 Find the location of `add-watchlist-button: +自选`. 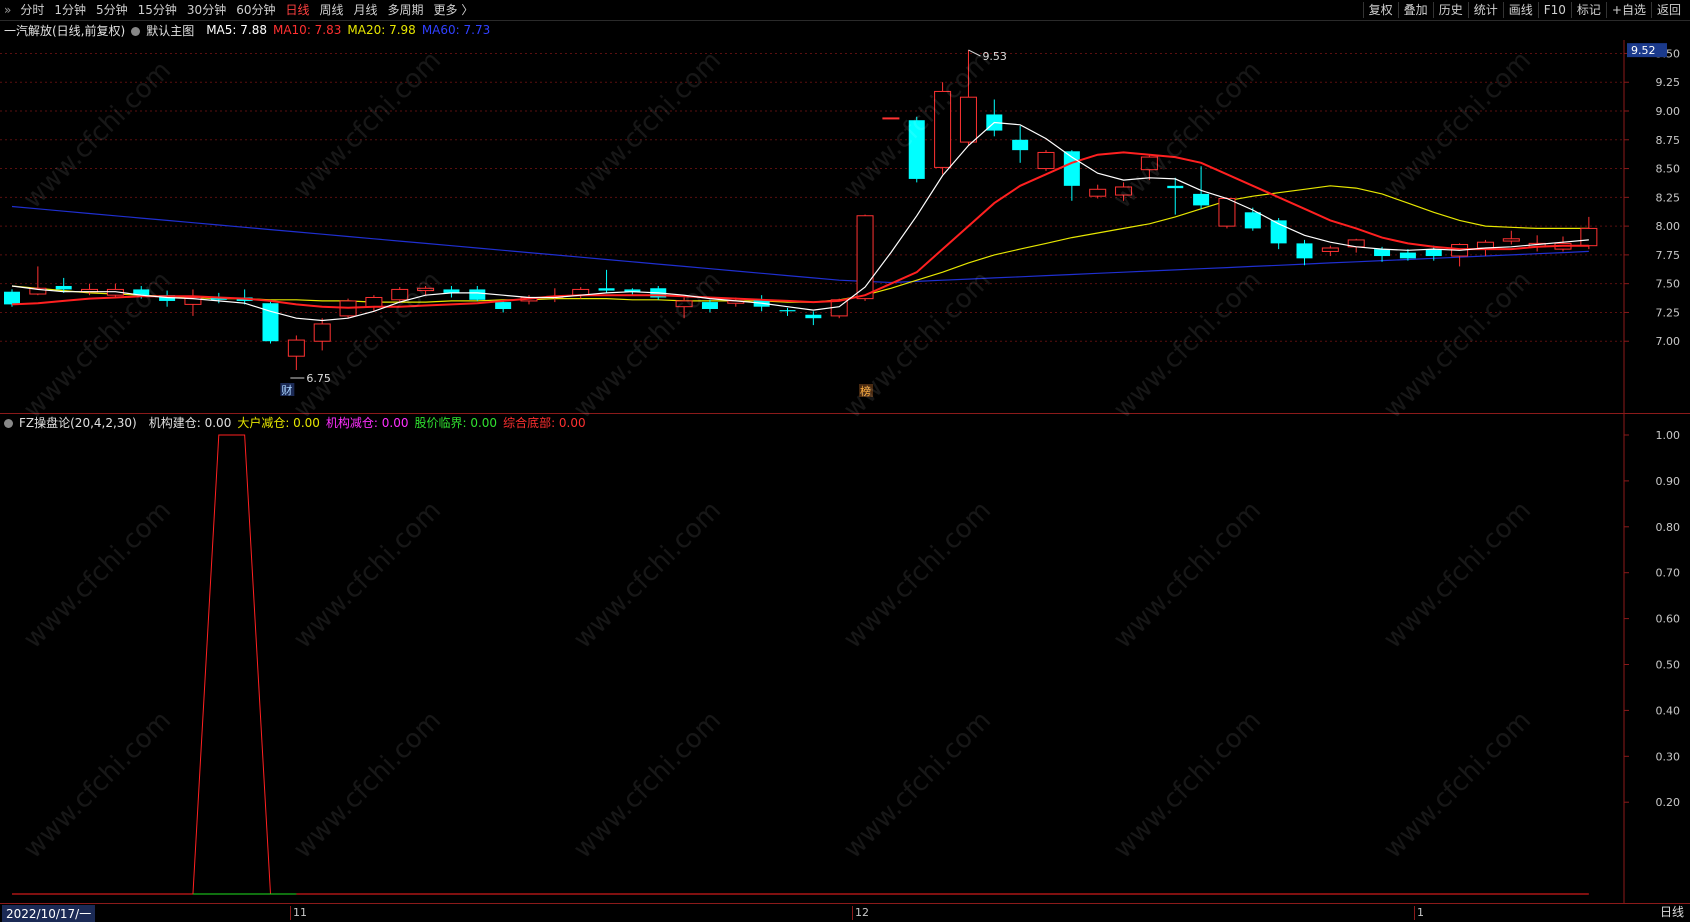

add-watchlist-button: +自选 is located at coordinates (1628, 10).